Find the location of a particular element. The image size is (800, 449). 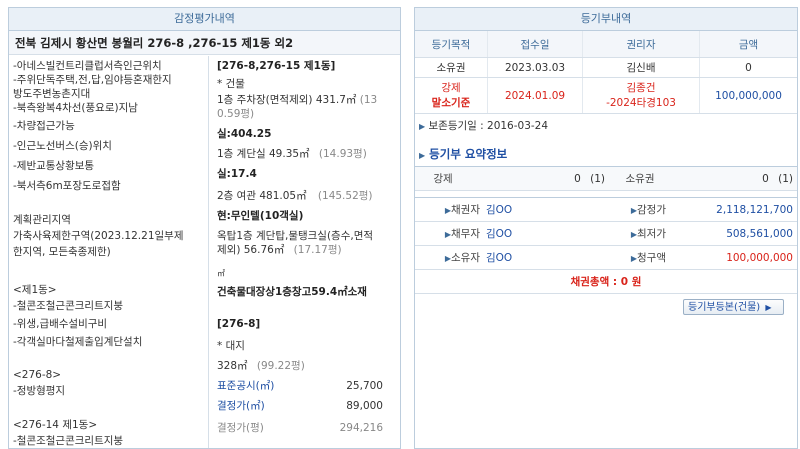

cell-holder: 김종건 -2024타경103 is located at coordinates (641, 95).